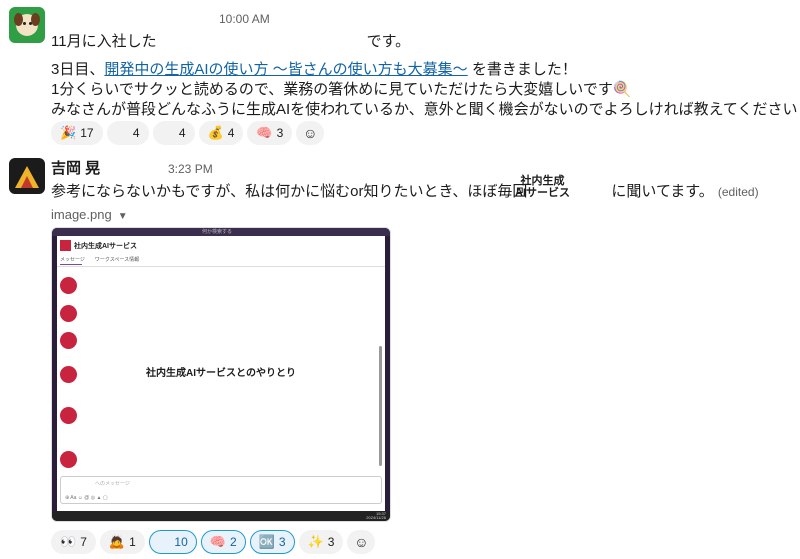  What do you see at coordinates (542, 193) in the screenshot?
I see `badge-line: AIサービス` at bounding box center [542, 193].